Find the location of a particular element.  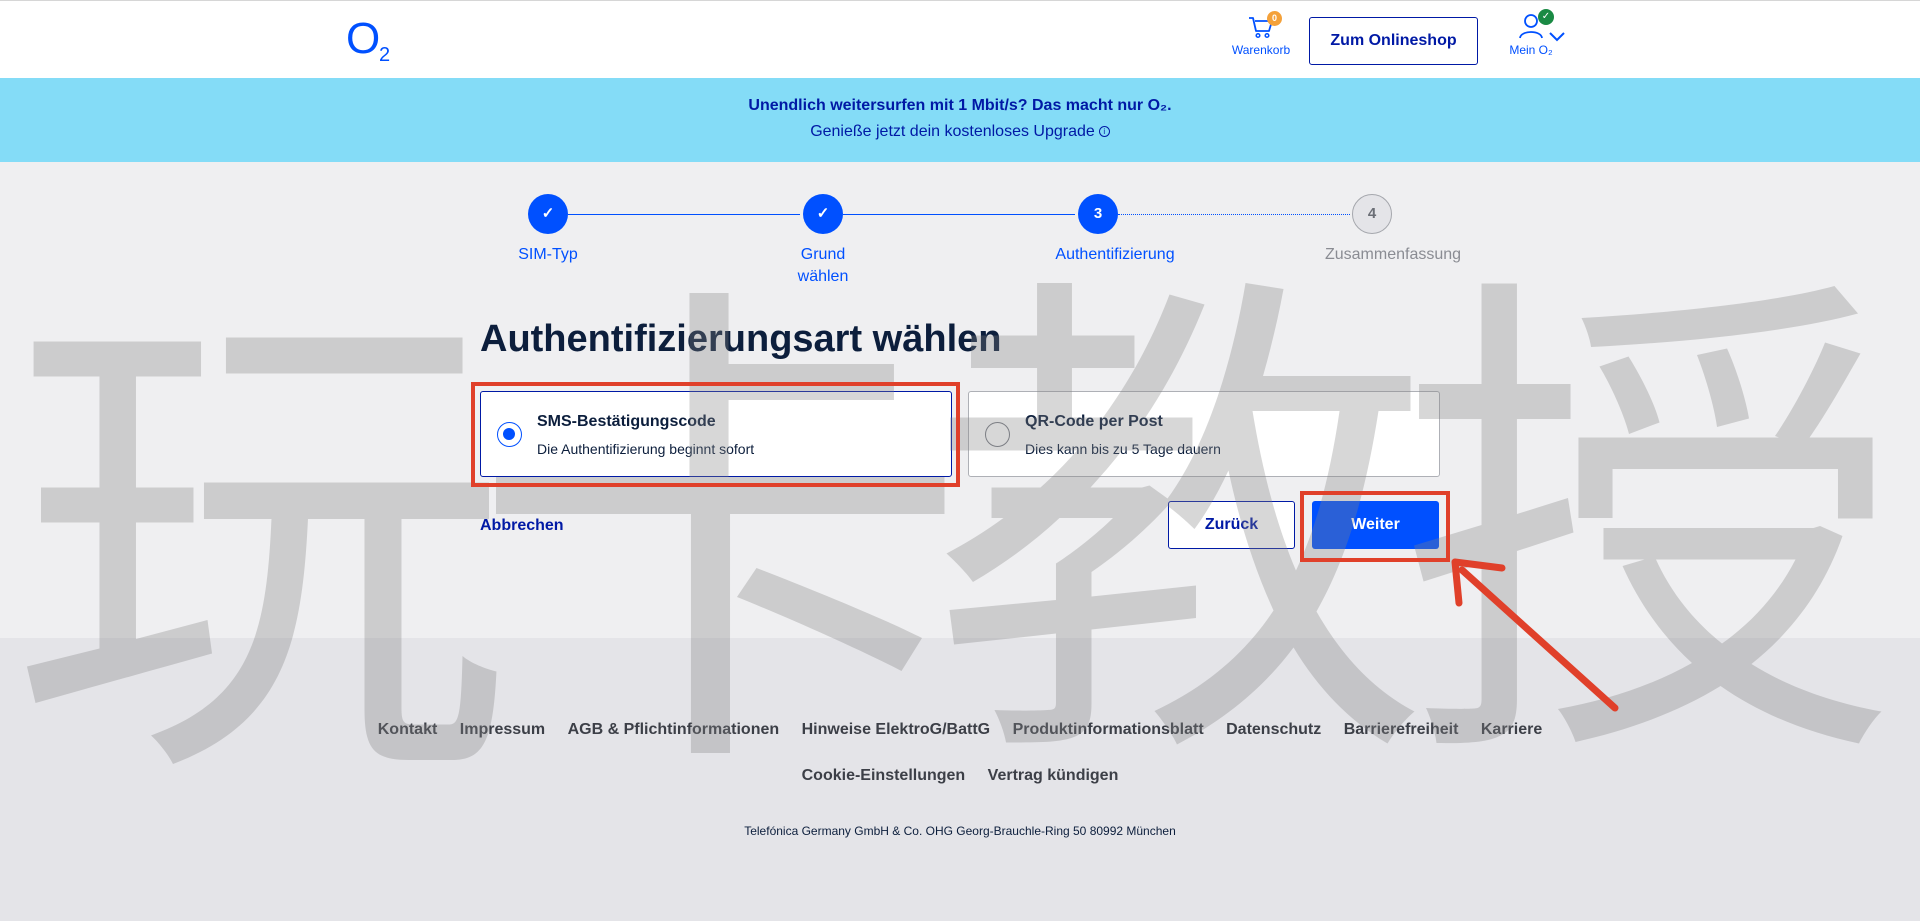

radio-qr-post is located at coordinates (997, 434).